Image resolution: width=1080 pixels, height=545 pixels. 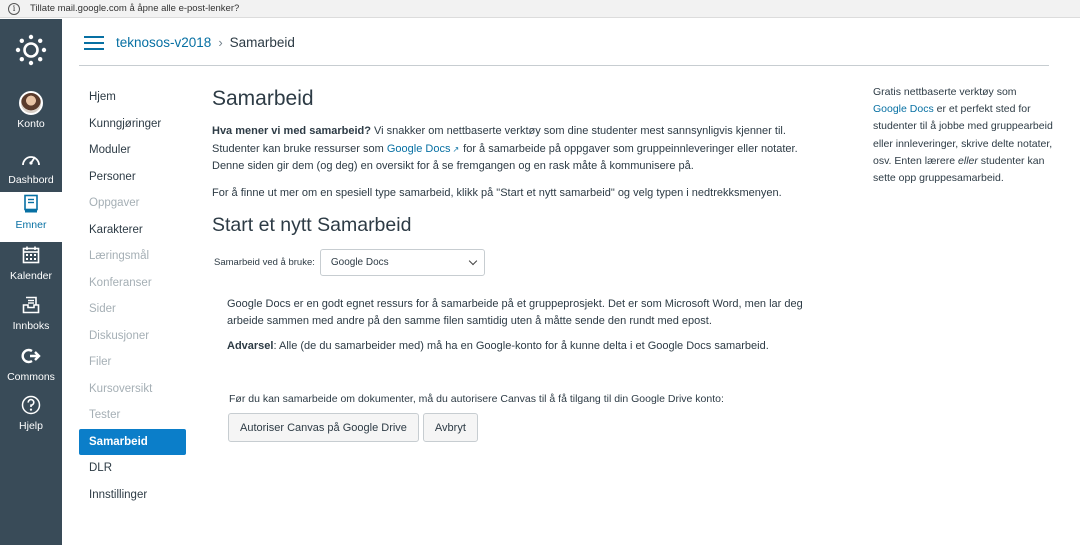 What do you see at coordinates (31, 217) in the screenshot?
I see `global-nav-emner: Emner` at bounding box center [31, 217].